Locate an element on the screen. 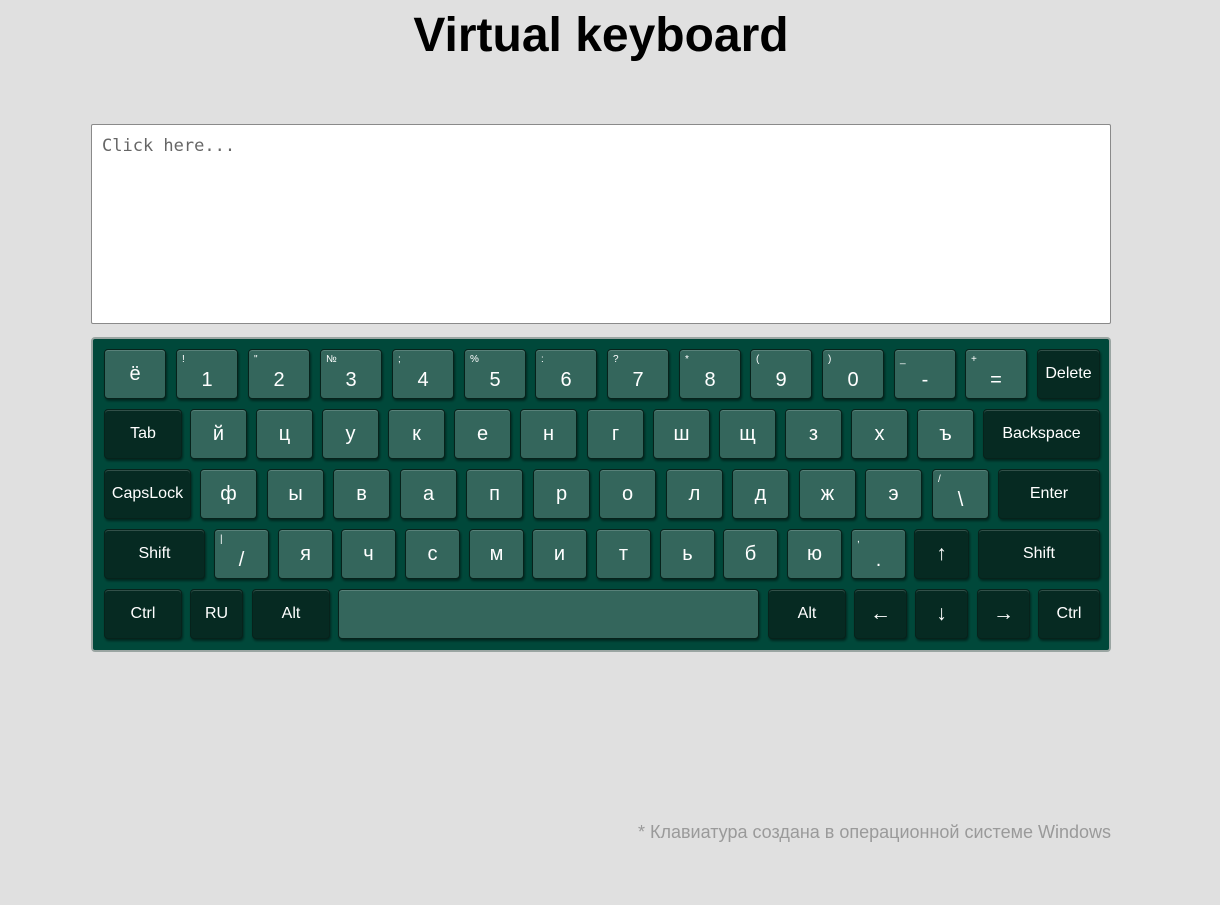 The width and height of the screenshot is (1220, 905). key-alt-left: Alt is located at coordinates (291, 614).